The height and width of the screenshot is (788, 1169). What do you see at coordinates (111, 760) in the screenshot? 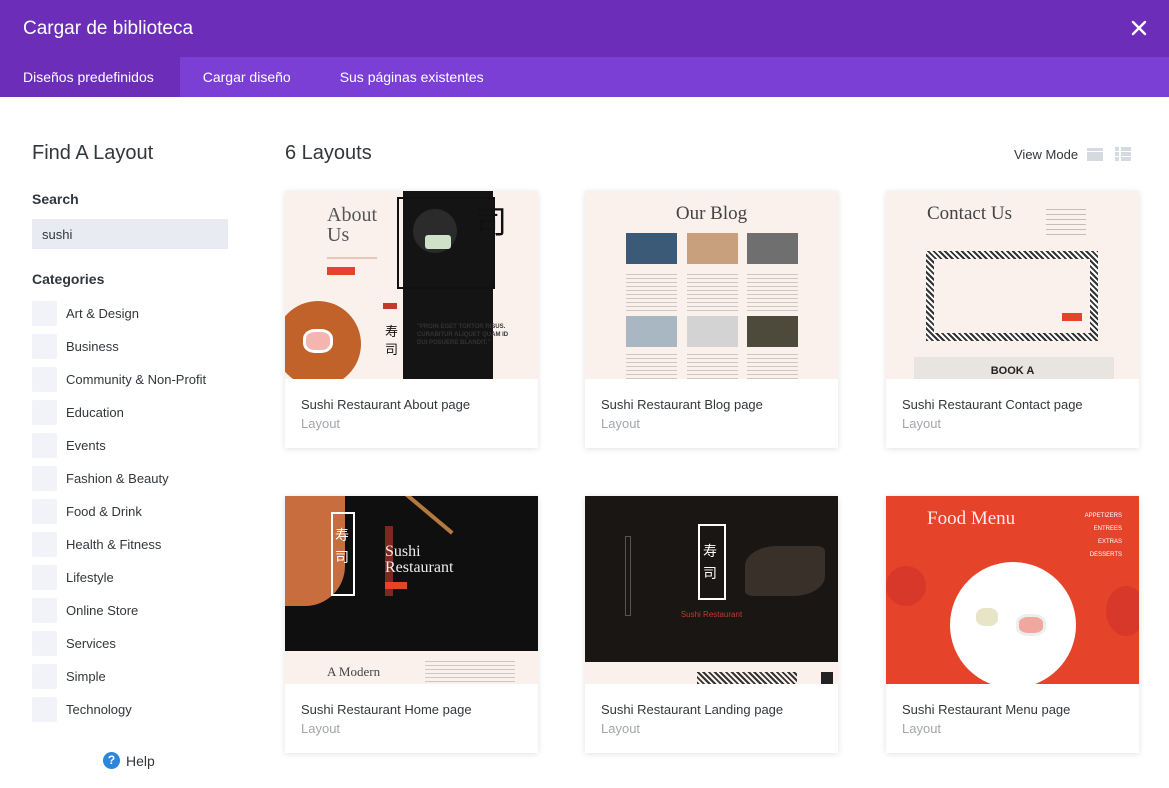
I see `help-icon: ?` at bounding box center [111, 760].